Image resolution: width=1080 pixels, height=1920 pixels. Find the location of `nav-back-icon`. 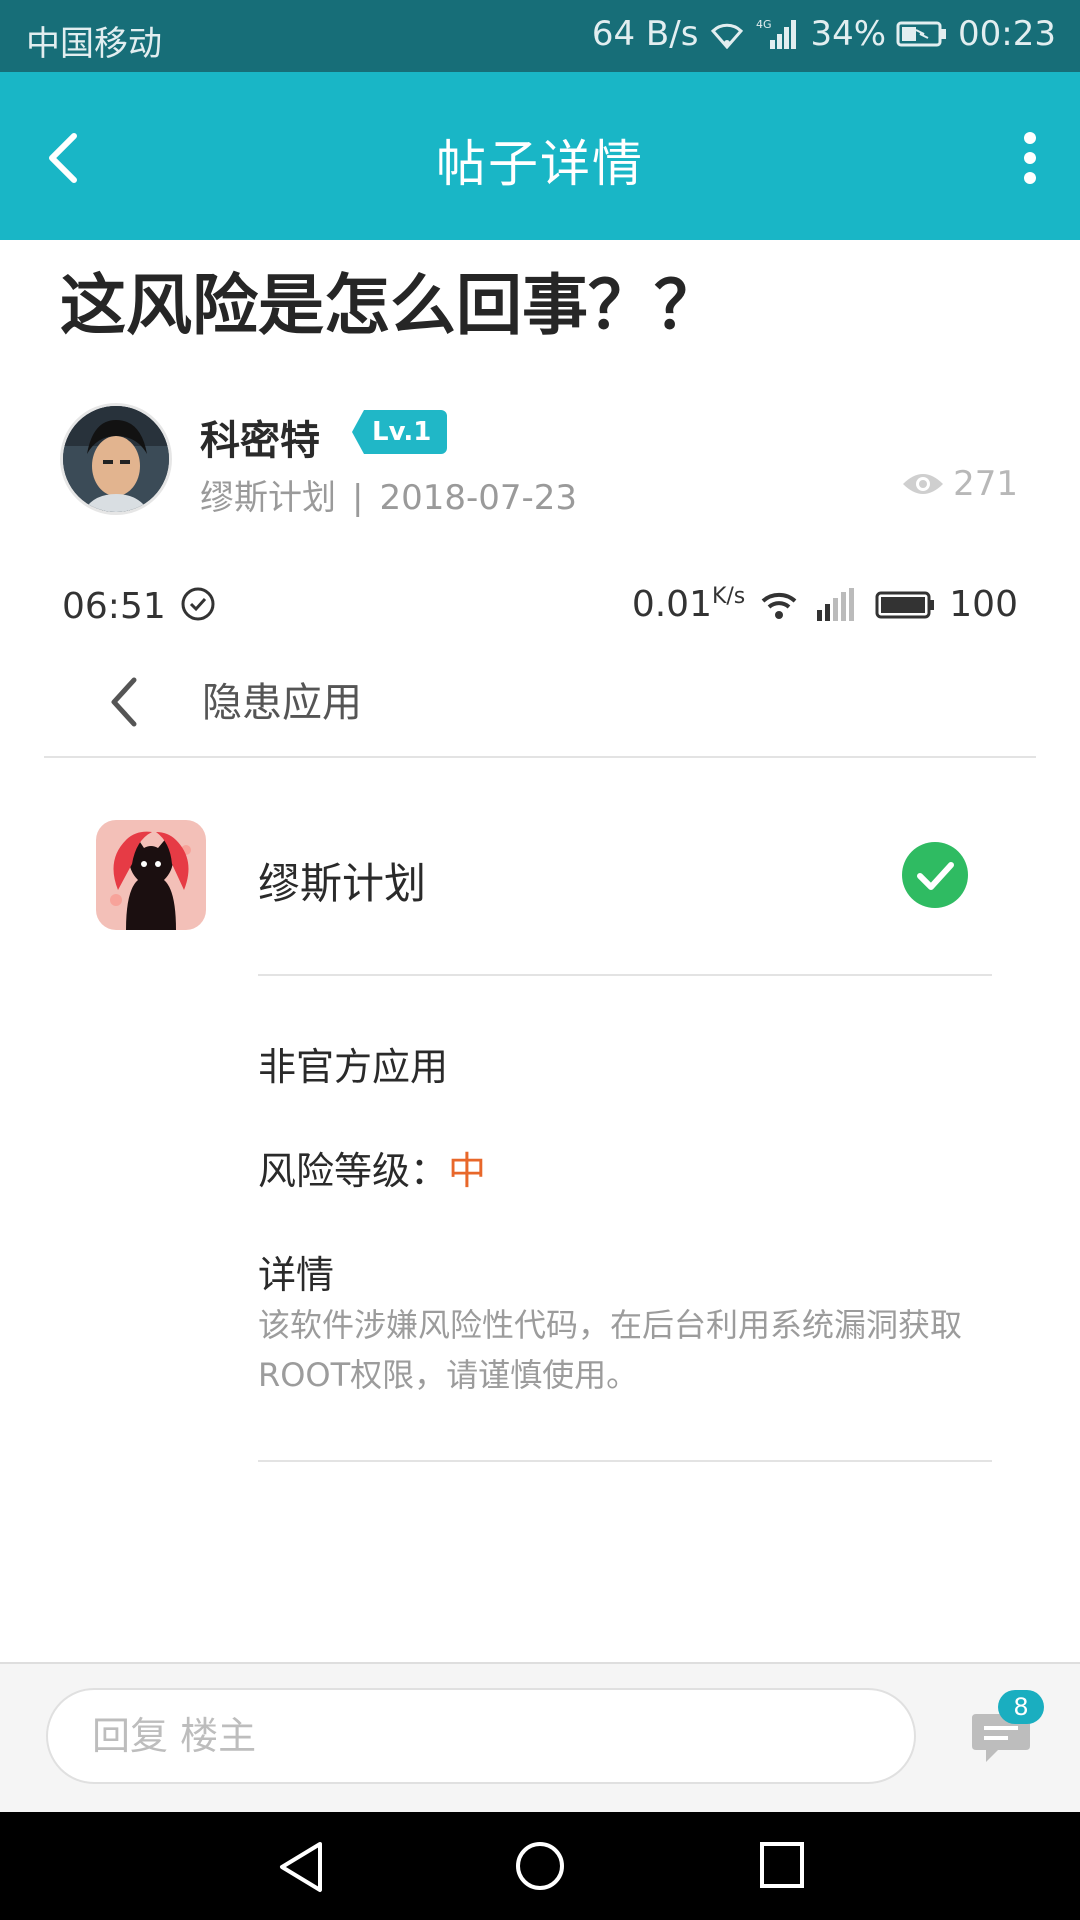

nav-back-icon is located at coordinates (301, 1867).